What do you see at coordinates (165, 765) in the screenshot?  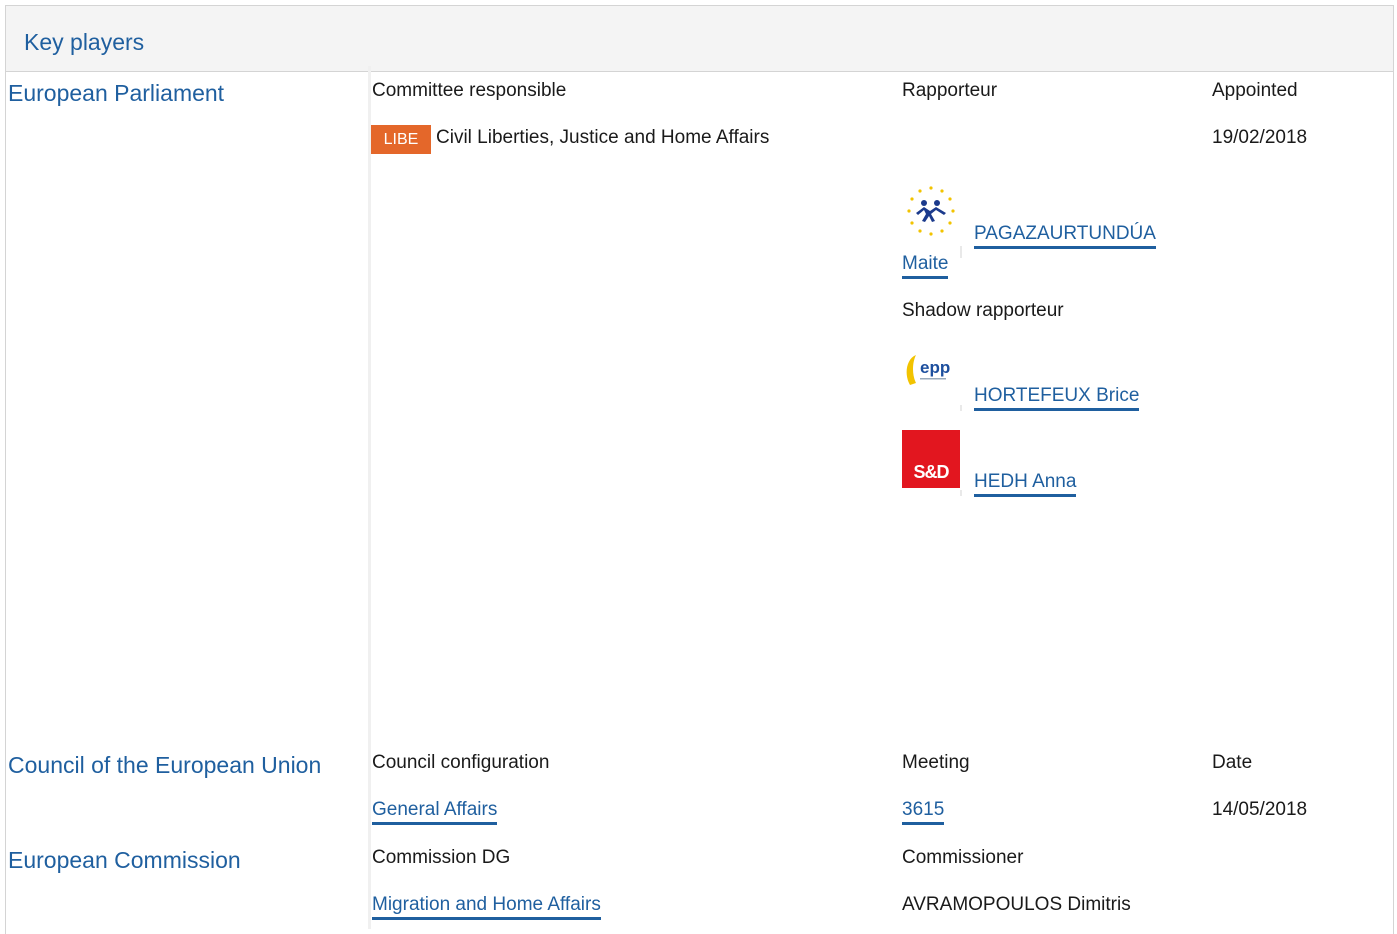 I see `section-council: Council of the European Union` at bounding box center [165, 765].